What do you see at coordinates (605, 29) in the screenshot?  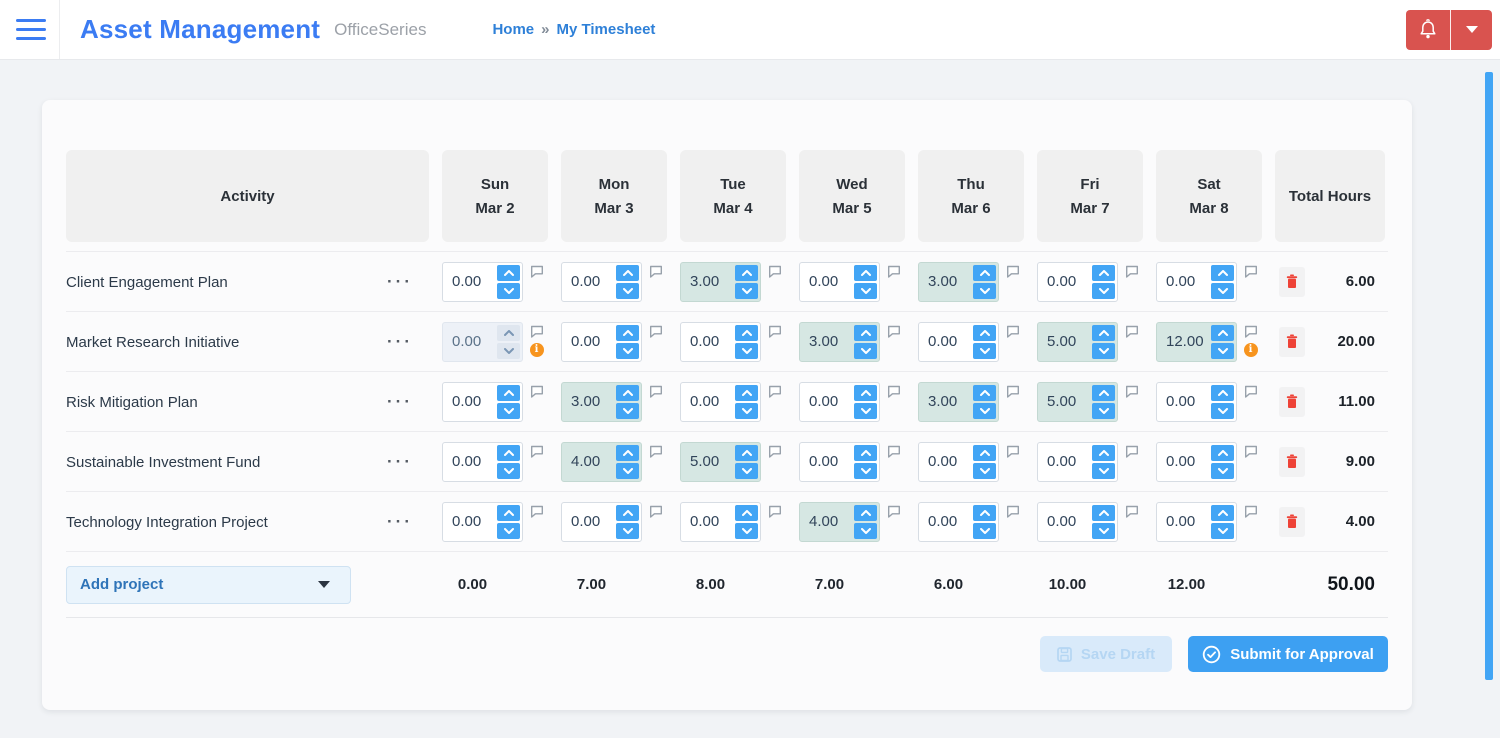 I see `breadcrumb-current-link: My Timesheet` at bounding box center [605, 29].